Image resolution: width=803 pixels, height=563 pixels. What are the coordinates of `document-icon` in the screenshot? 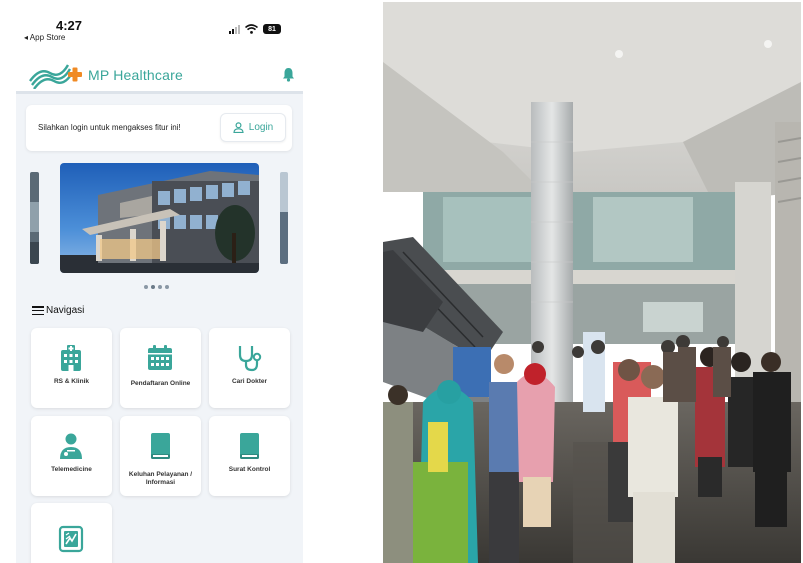 It's located at (249, 446).